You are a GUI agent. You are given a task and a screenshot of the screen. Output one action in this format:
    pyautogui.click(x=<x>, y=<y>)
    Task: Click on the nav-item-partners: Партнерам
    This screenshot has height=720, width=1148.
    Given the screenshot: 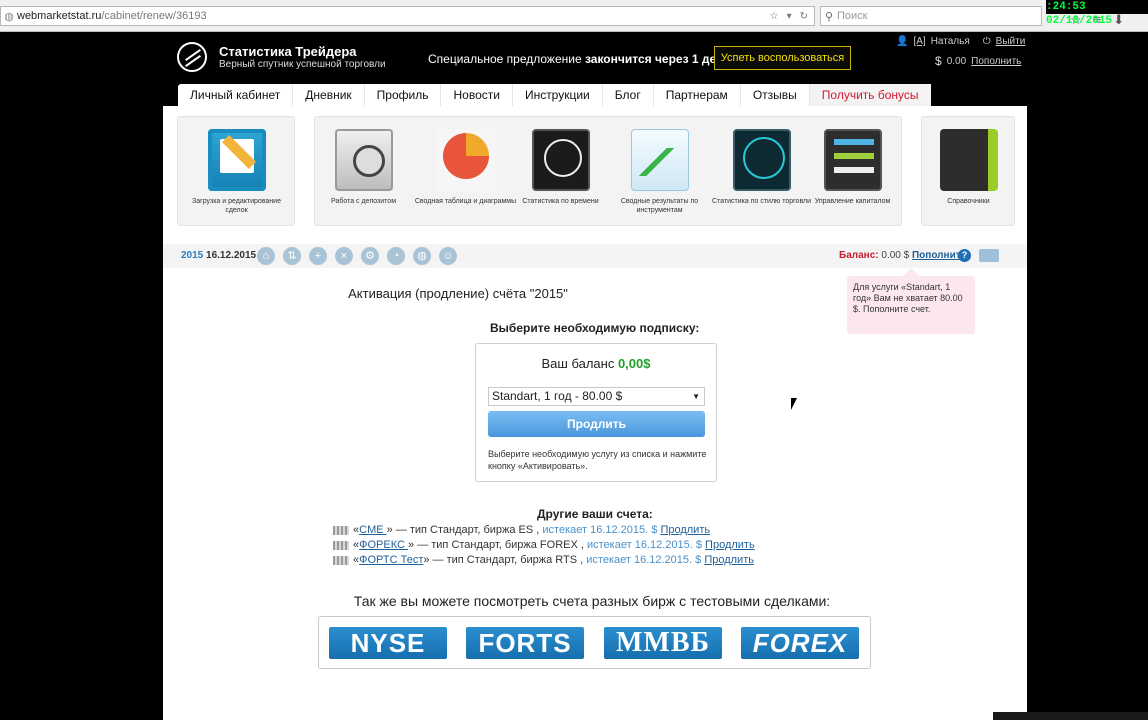 What is the action you would take?
    pyautogui.click(x=697, y=95)
    